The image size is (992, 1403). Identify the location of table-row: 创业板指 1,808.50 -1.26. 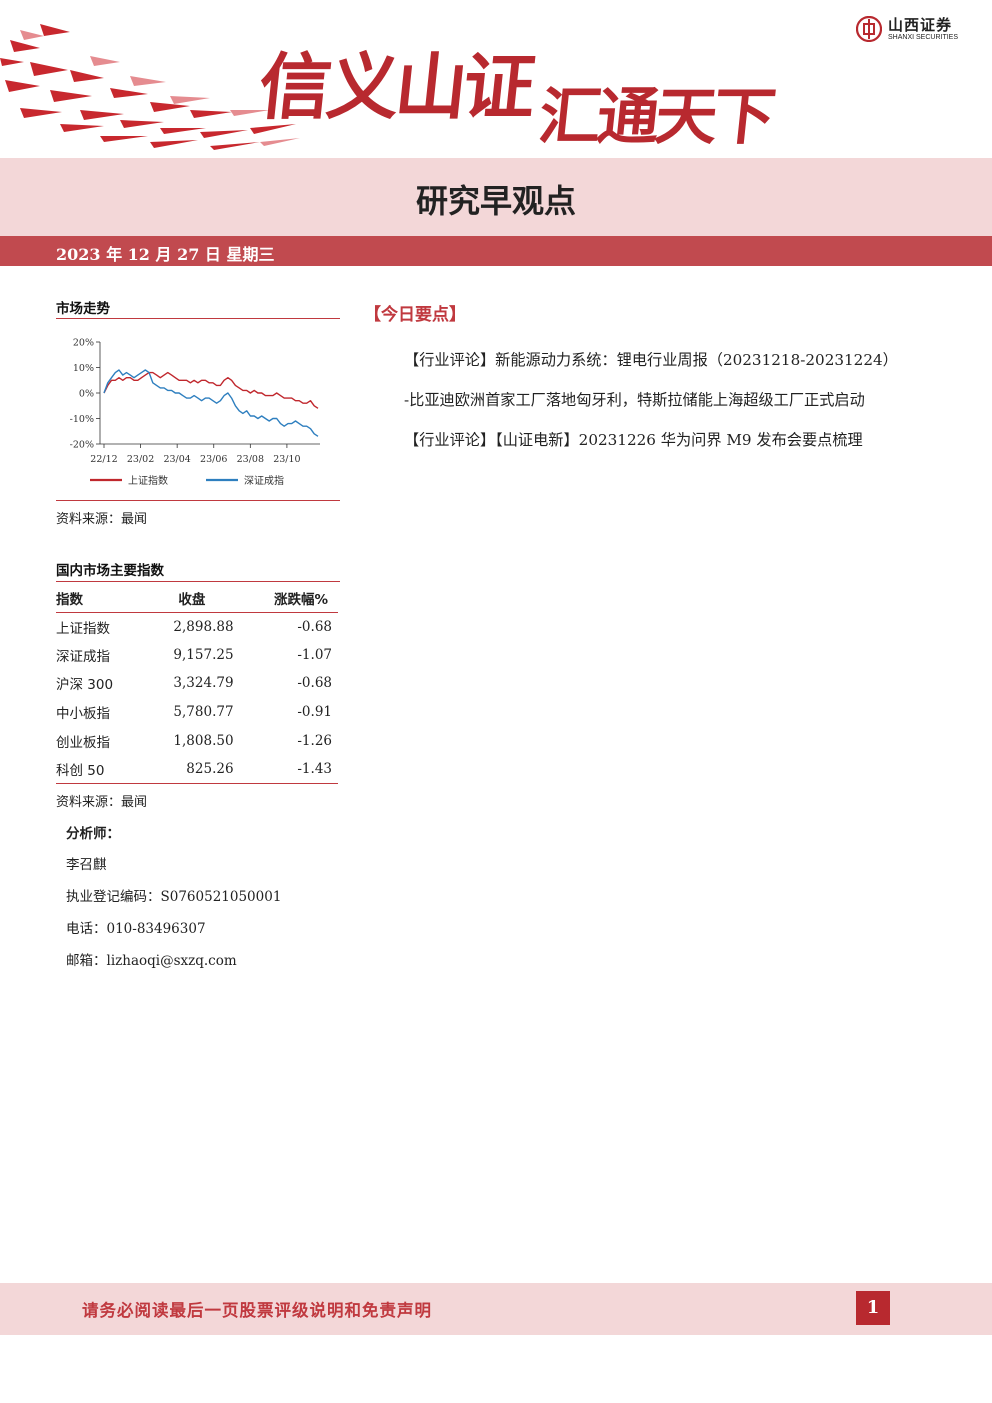
(197, 740).